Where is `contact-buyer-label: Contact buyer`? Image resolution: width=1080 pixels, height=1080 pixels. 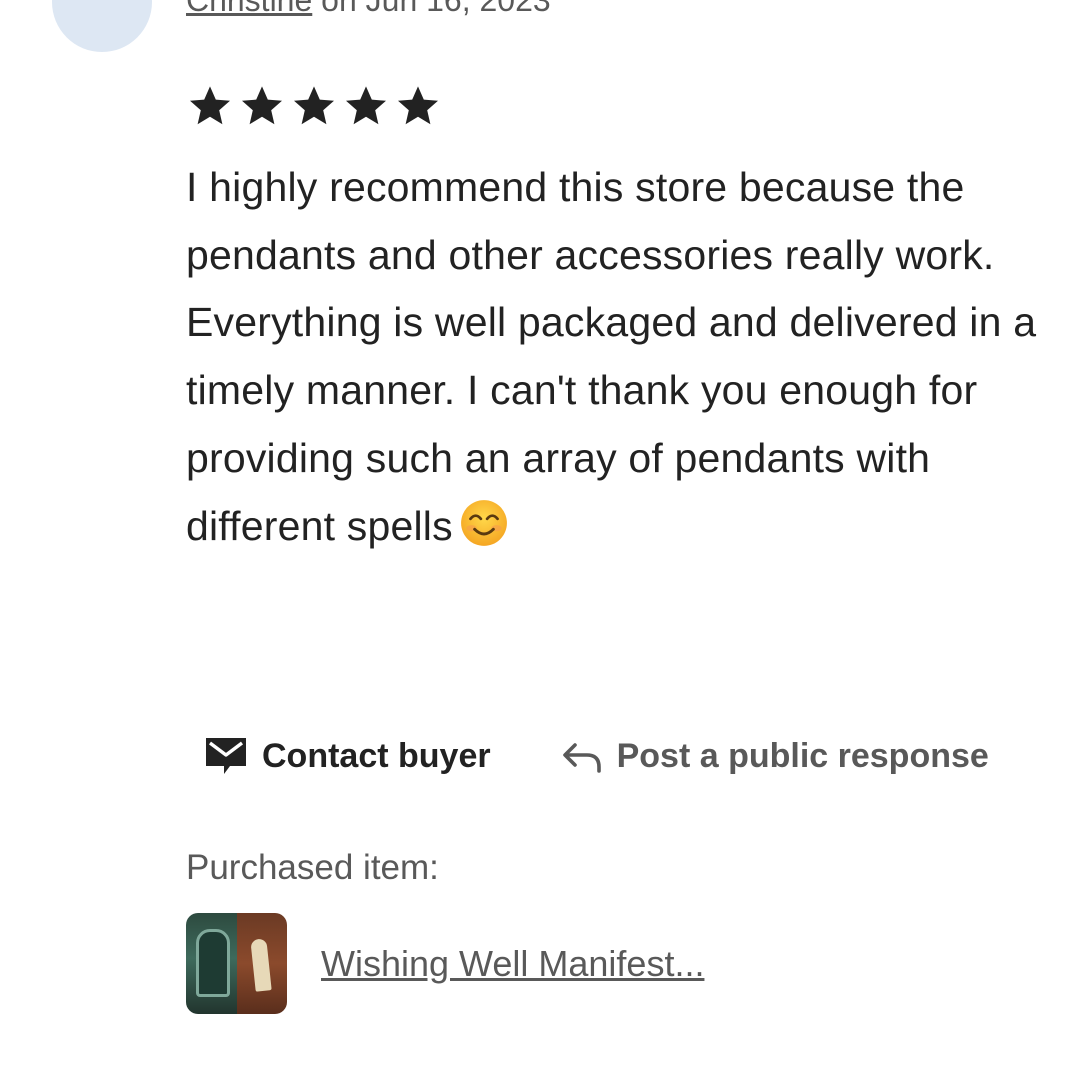
contact-buyer-label: Contact buyer is located at coordinates (376, 755).